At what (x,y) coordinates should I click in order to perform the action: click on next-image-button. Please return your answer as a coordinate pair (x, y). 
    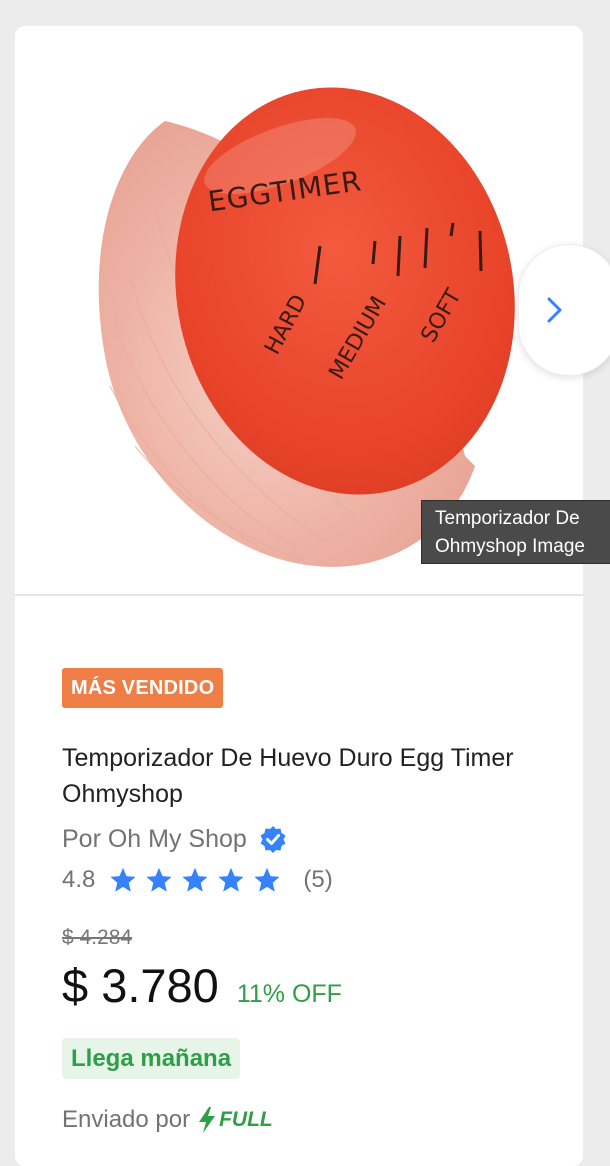
    Looking at the image, I should click on (564, 310).